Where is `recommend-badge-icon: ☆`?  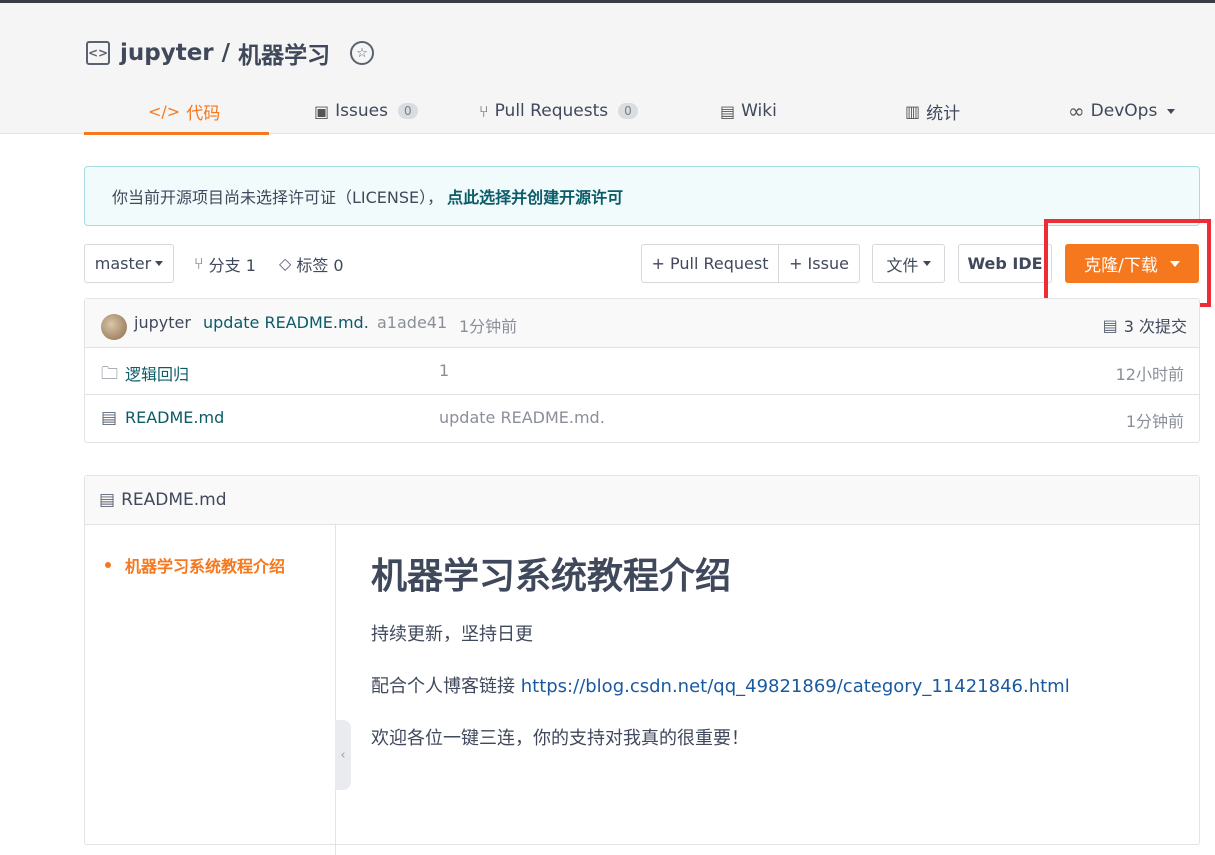 recommend-badge-icon: ☆ is located at coordinates (362, 53).